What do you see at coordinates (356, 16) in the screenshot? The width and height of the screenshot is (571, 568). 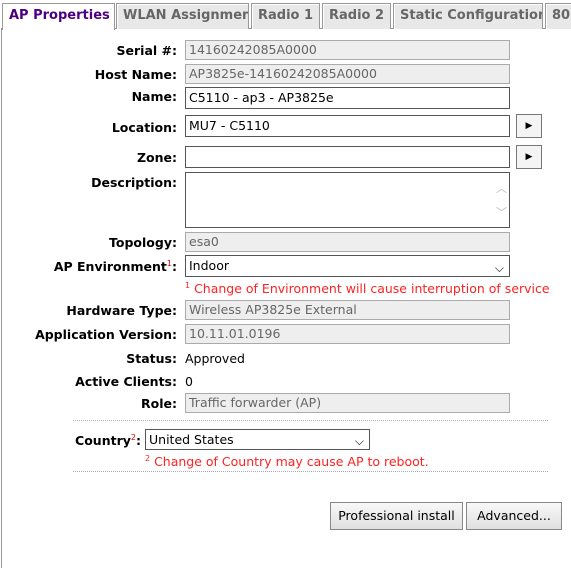 I see `tab-radio-2: Radio 2` at bounding box center [356, 16].